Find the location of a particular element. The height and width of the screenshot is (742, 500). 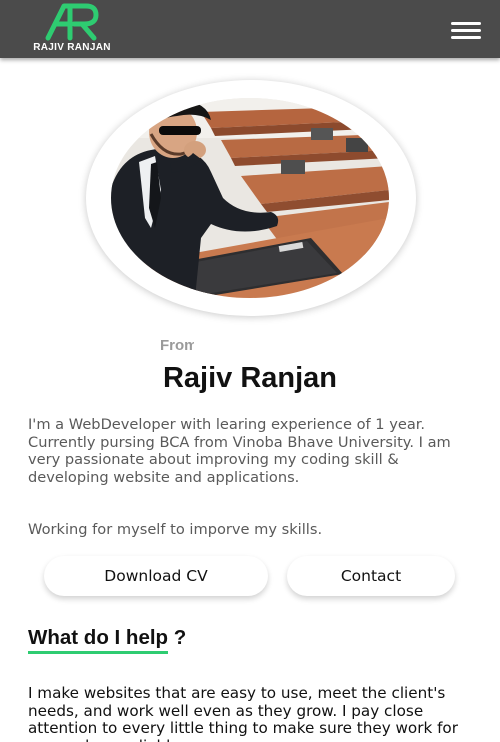

download-cv-button: Download CV is located at coordinates (156, 576).